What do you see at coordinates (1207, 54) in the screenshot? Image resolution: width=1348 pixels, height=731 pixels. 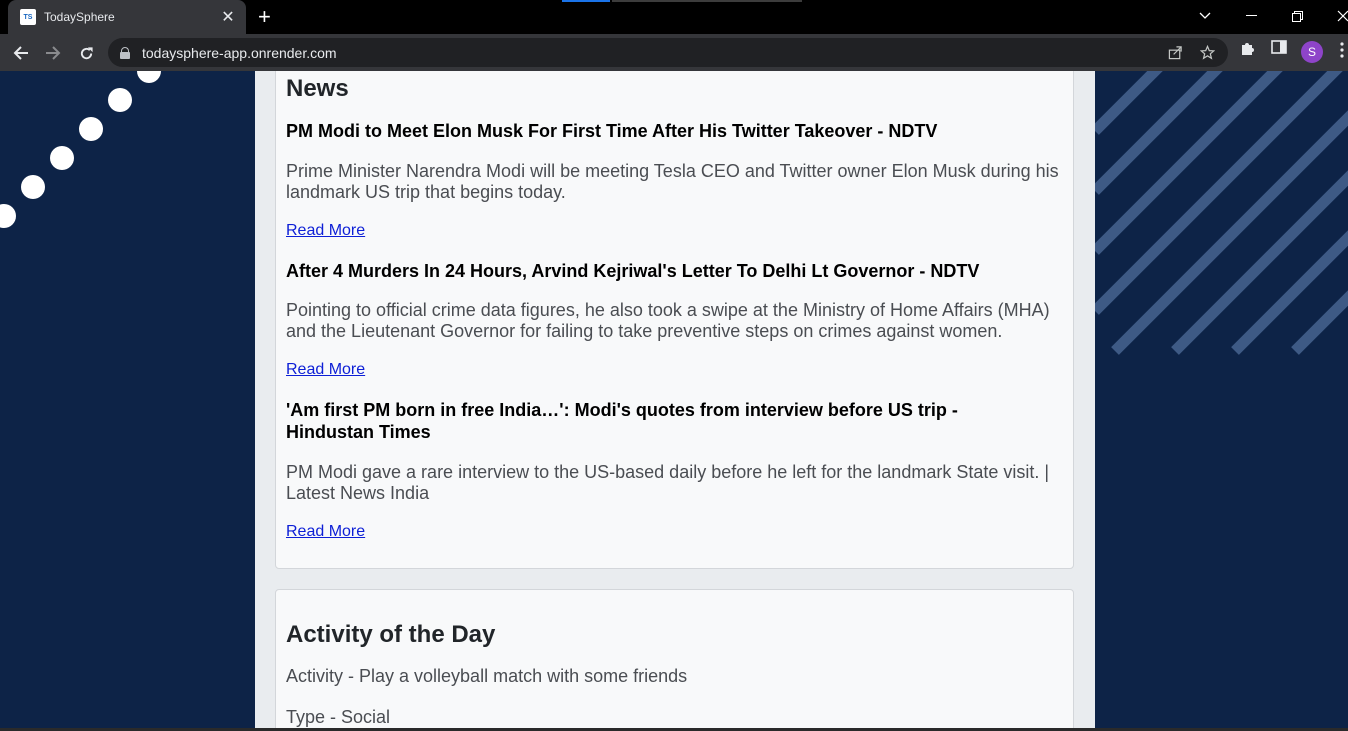 I see `bookmark-star-icon` at bounding box center [1207, 54].